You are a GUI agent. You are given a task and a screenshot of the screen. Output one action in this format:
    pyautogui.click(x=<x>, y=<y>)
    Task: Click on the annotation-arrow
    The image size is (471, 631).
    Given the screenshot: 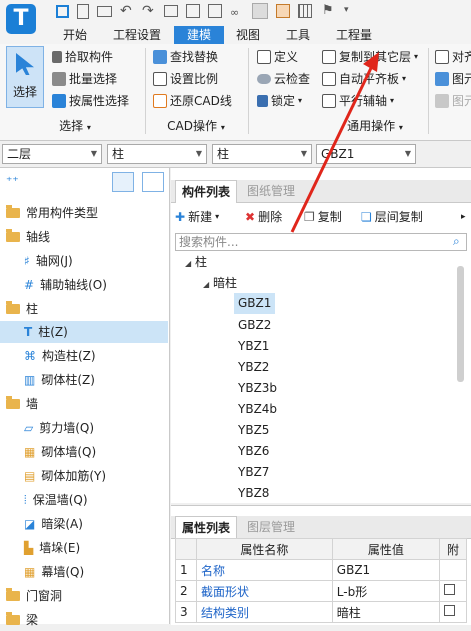 What is the action you would take?
    pyautogui.click(x=334, y=142)
    